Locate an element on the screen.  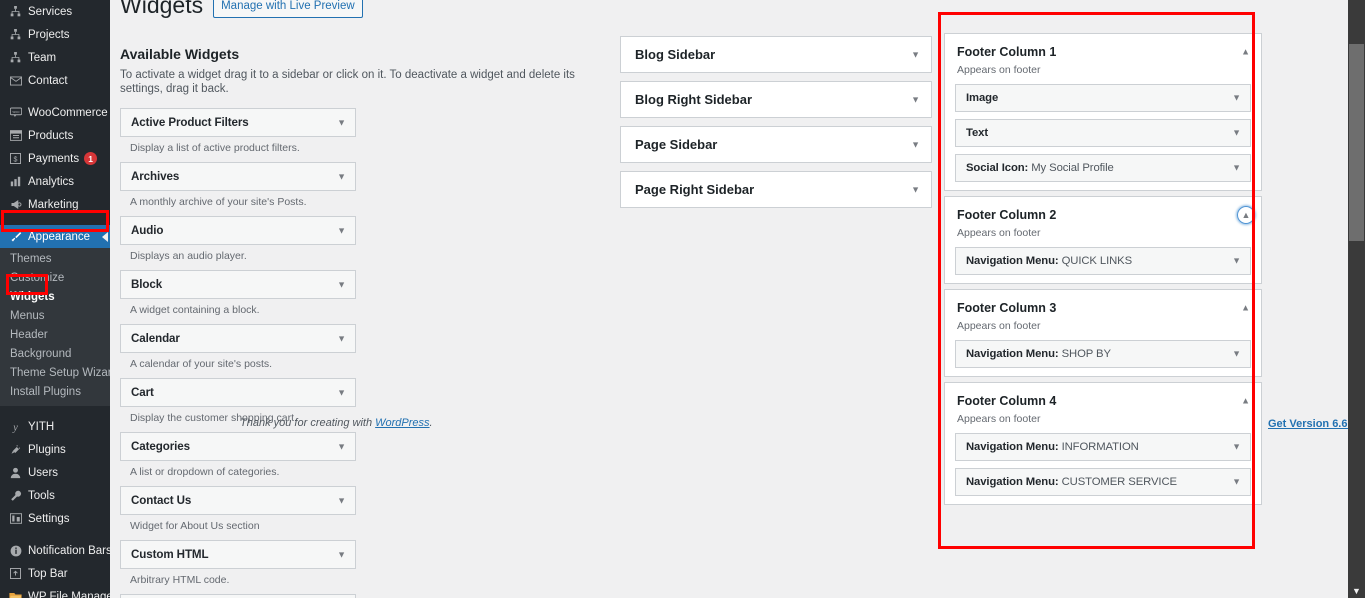
assigned-widget: Navigation Menu: INFORMATION ▼ is located at coordinates (1103, 447).